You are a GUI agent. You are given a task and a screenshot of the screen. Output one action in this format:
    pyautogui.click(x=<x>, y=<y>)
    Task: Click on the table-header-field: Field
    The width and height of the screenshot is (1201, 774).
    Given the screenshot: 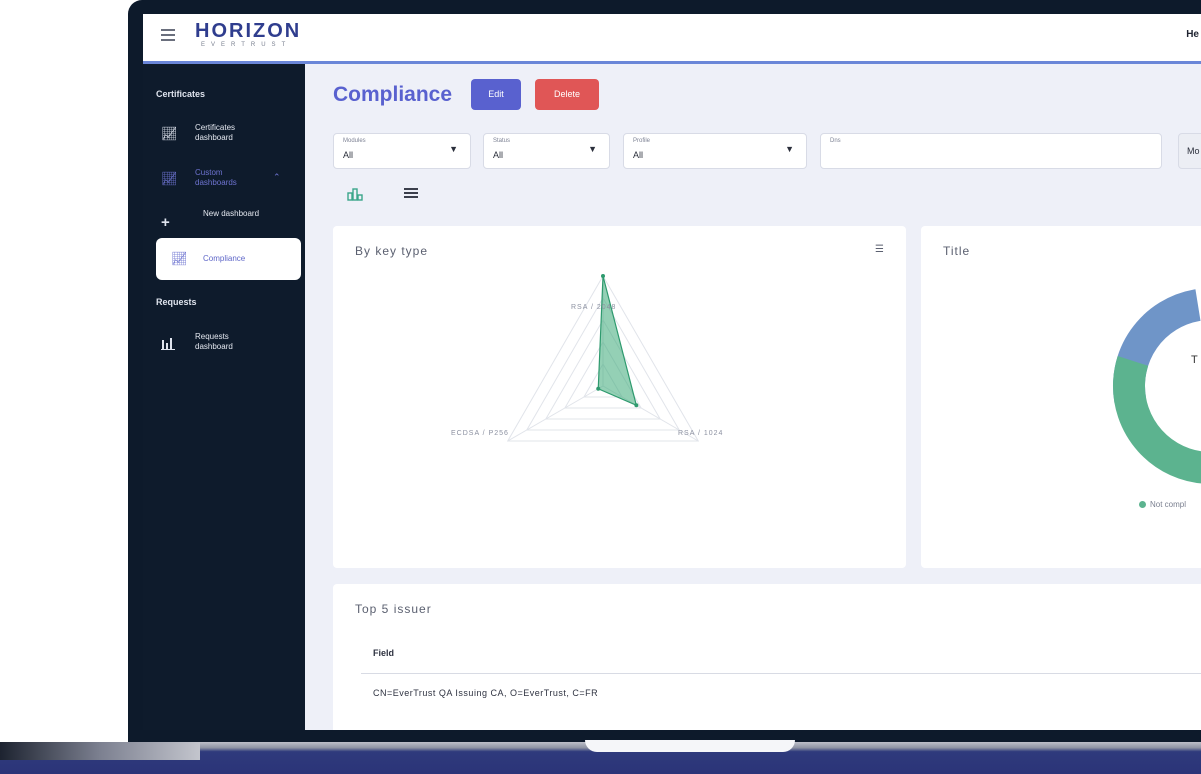 What is the action you would take?
    pyautogui.click(x=384, y=653)
    